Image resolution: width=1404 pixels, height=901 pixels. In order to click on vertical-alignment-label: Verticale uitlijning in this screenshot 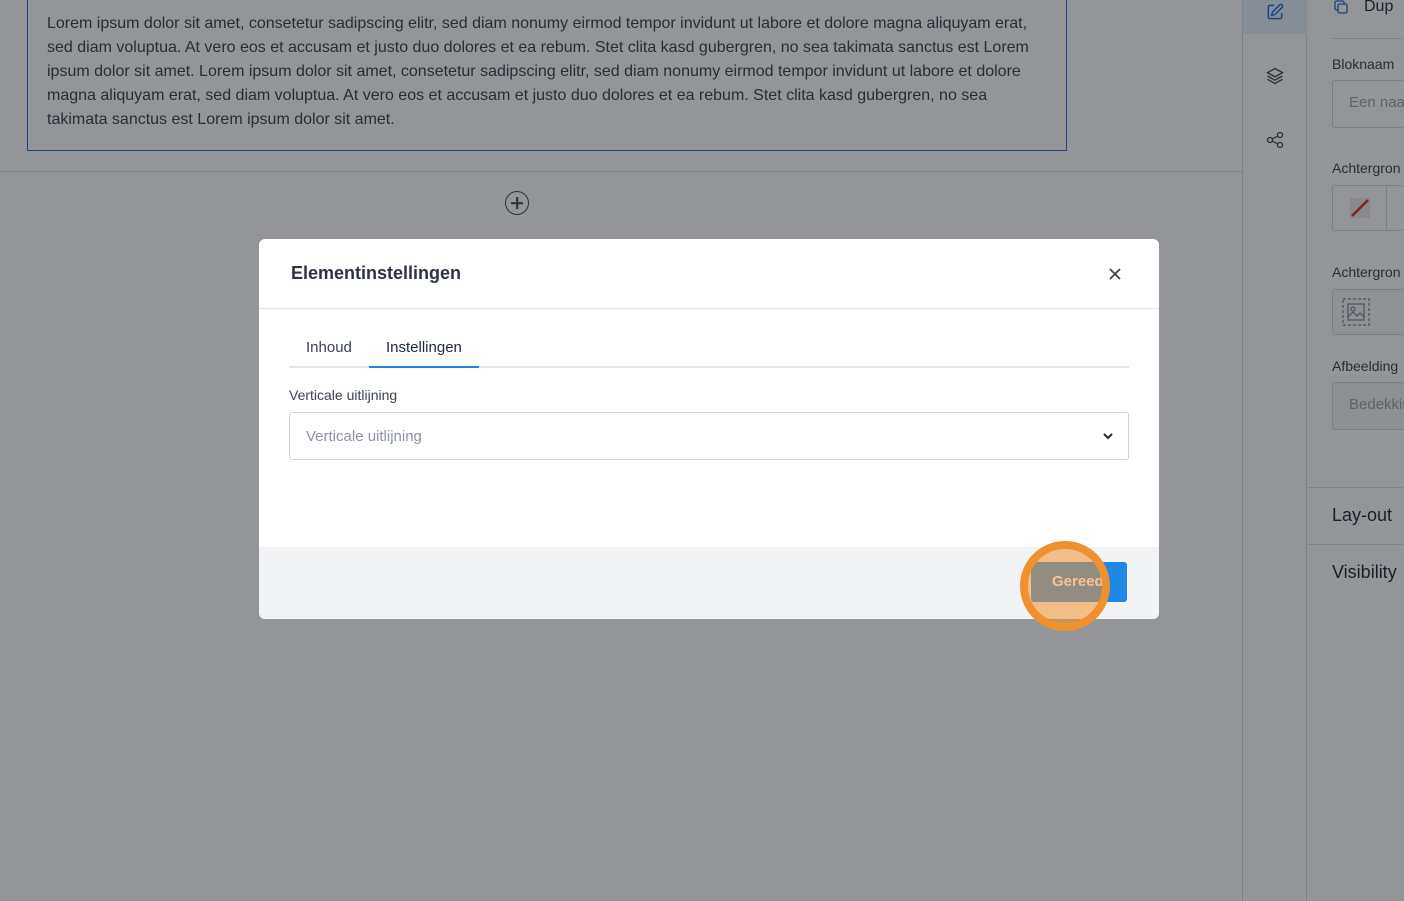, I will do `click(343, 395)`.